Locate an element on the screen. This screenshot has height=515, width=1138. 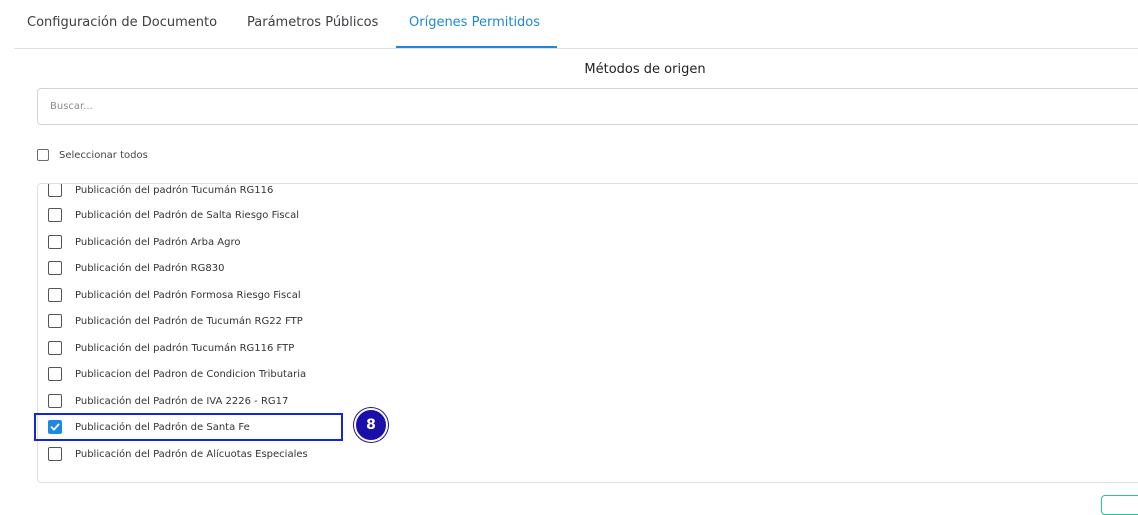
tab-parametros-publicos: Parámetros Públicos is located at coordinates (312, 23).